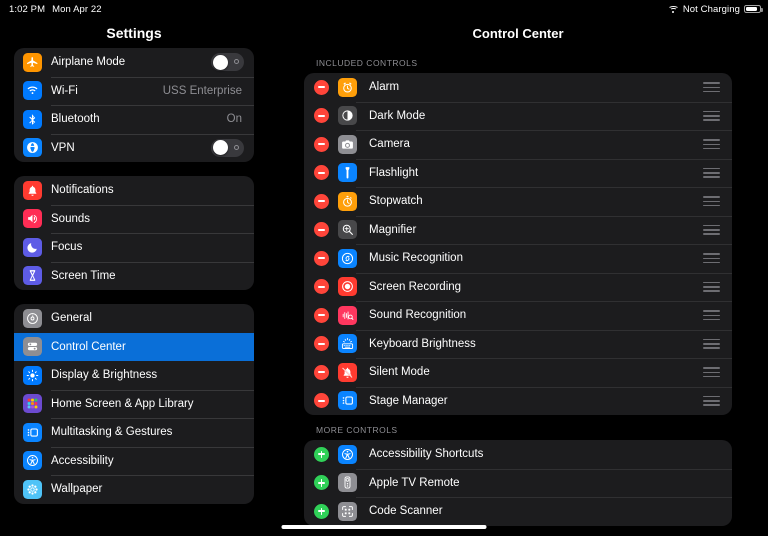 This screenshot has height=536, width=768. Describe the element at coordinates (32, 318) in the screenshot. I see `gear-icon` at that location.